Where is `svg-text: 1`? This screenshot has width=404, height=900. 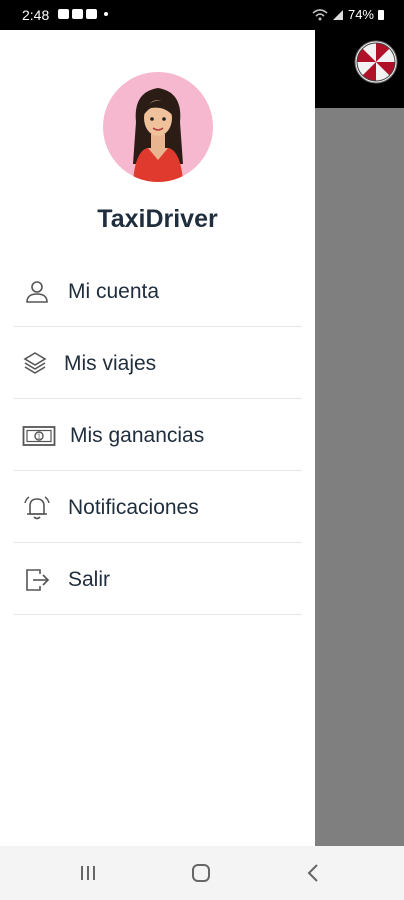 svg-text: 1 is located at coordinates (39, 437).